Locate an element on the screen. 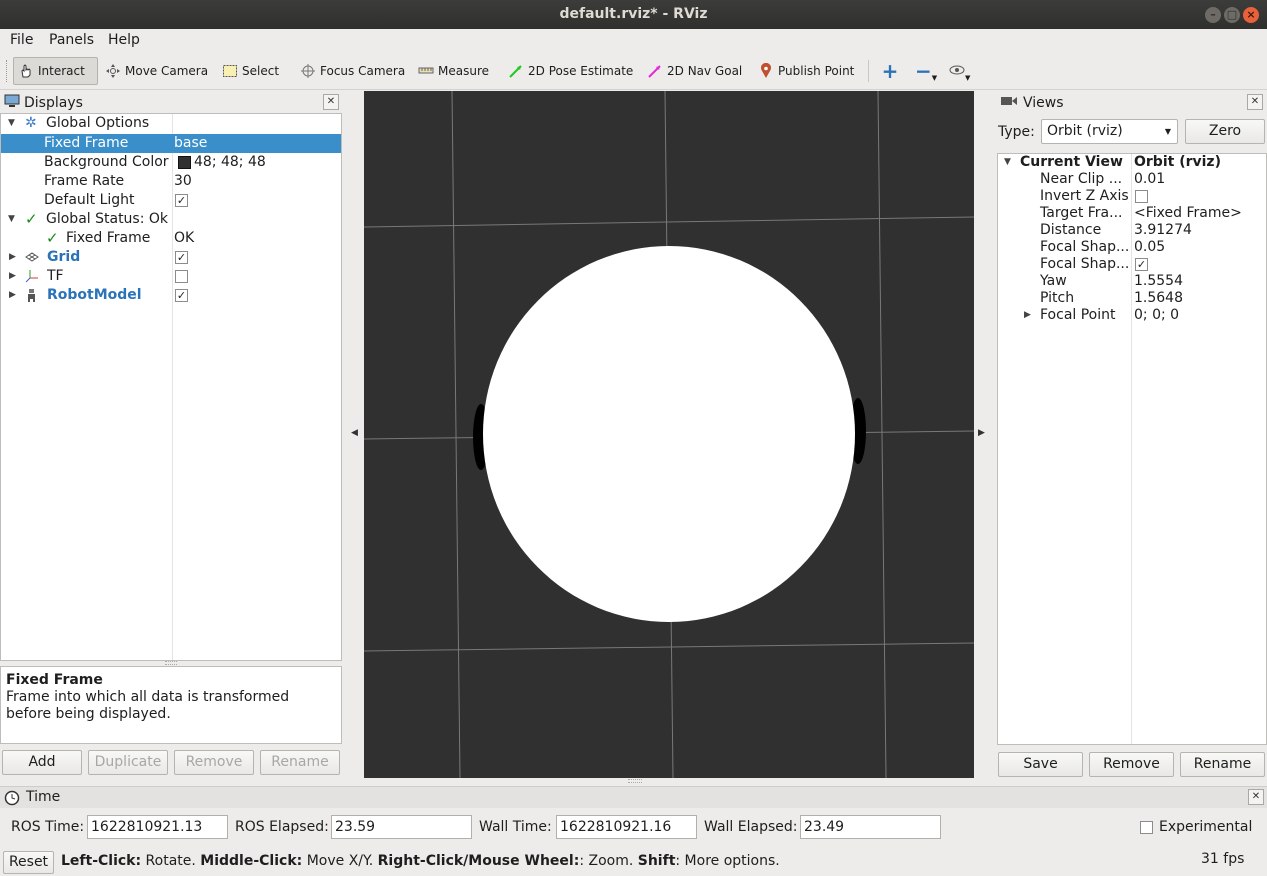  view-row-pitch: Pitch 1.5648 is located at coordinates (1132, 298).